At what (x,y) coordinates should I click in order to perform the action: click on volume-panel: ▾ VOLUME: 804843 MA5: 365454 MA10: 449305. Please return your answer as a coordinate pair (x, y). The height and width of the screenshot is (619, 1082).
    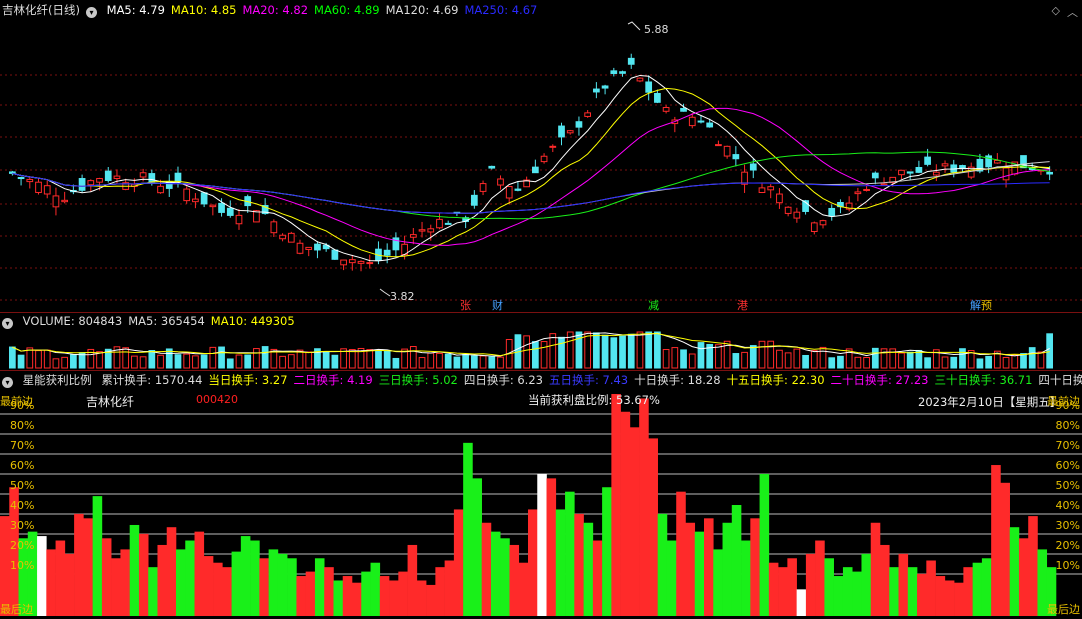
    Looking at the image, I should click on (541, 341).